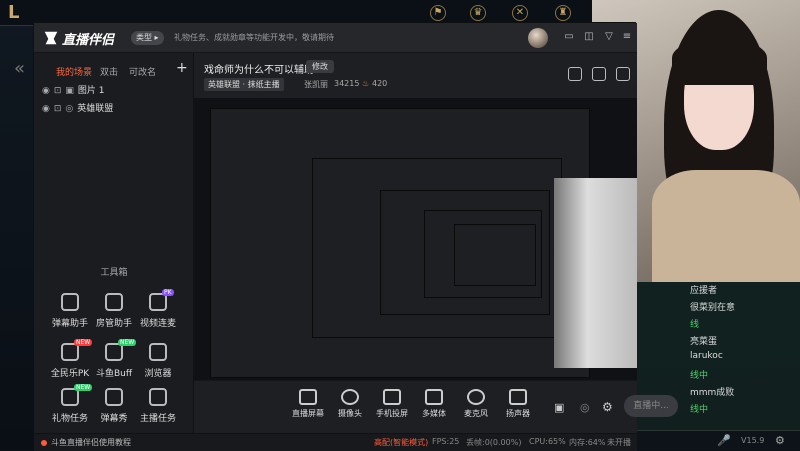 The image size is (800, 451). I want to click on speaker-button: 扬声器, so click(518, 404).